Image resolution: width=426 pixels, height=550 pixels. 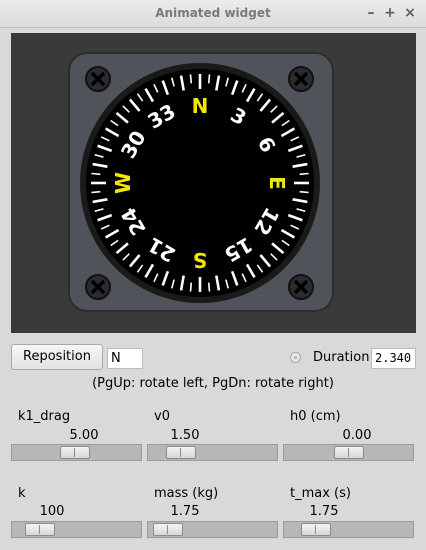 I want to click on slider-label: k1_drag, so click(x=44, y=416).